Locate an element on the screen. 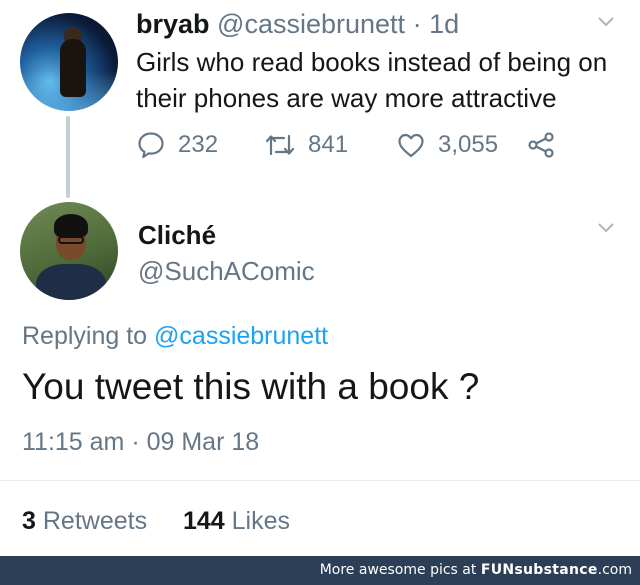  avatar-shirt is located at coordinates (71, 282).